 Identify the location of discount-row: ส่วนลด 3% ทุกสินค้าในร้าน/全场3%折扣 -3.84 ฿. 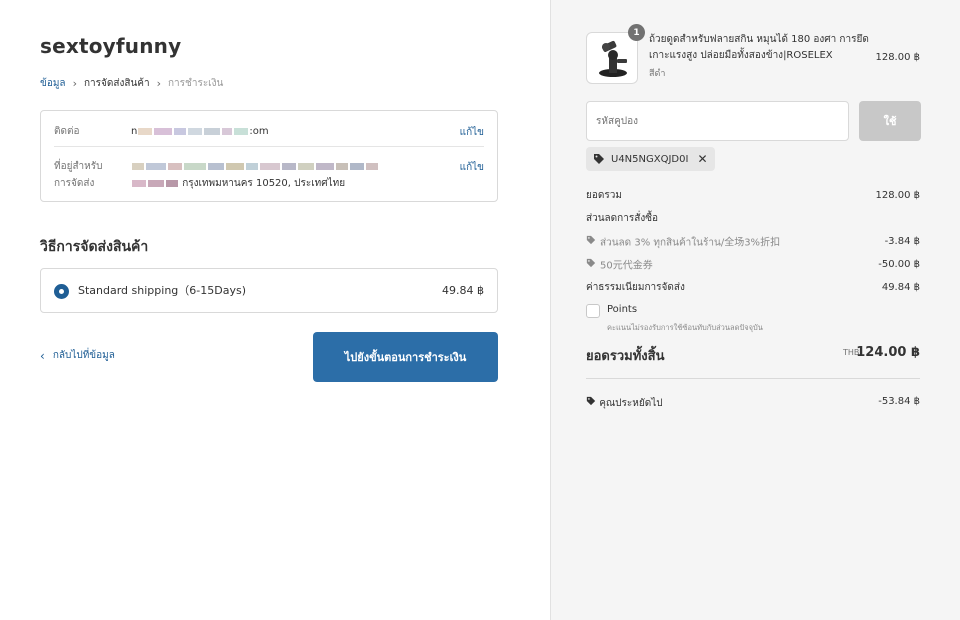
(753, 243).